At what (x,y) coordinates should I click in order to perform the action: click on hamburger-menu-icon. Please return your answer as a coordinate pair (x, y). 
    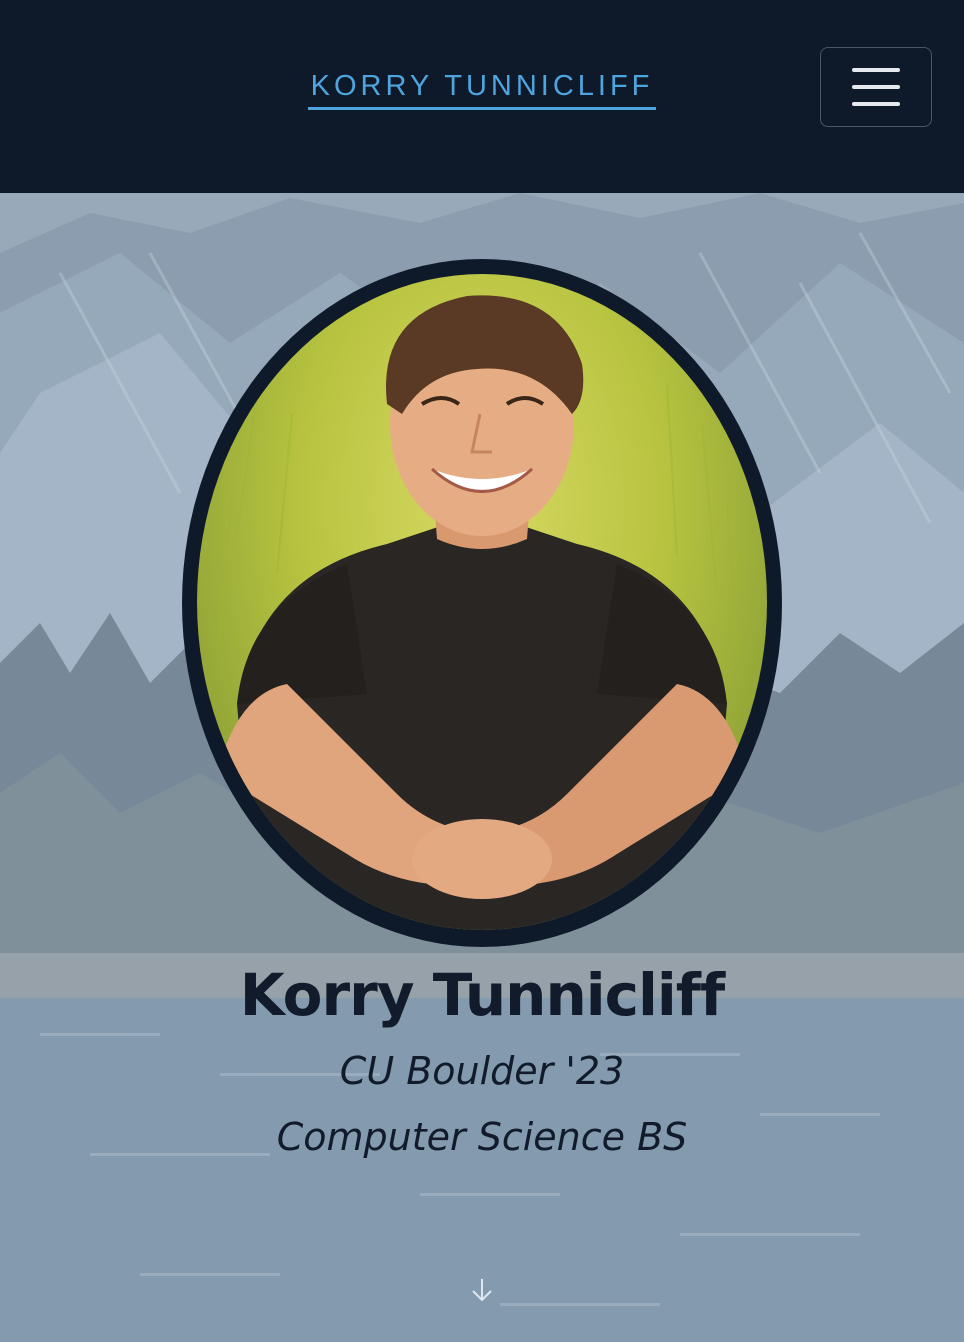
    Looking at the image, I should click on (876, 70).